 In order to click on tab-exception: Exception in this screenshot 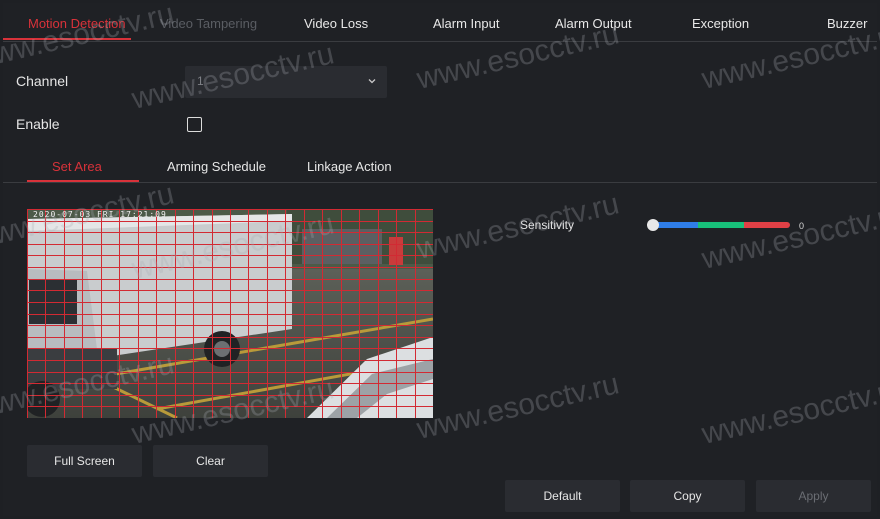, I will do `click(720, 23)`.